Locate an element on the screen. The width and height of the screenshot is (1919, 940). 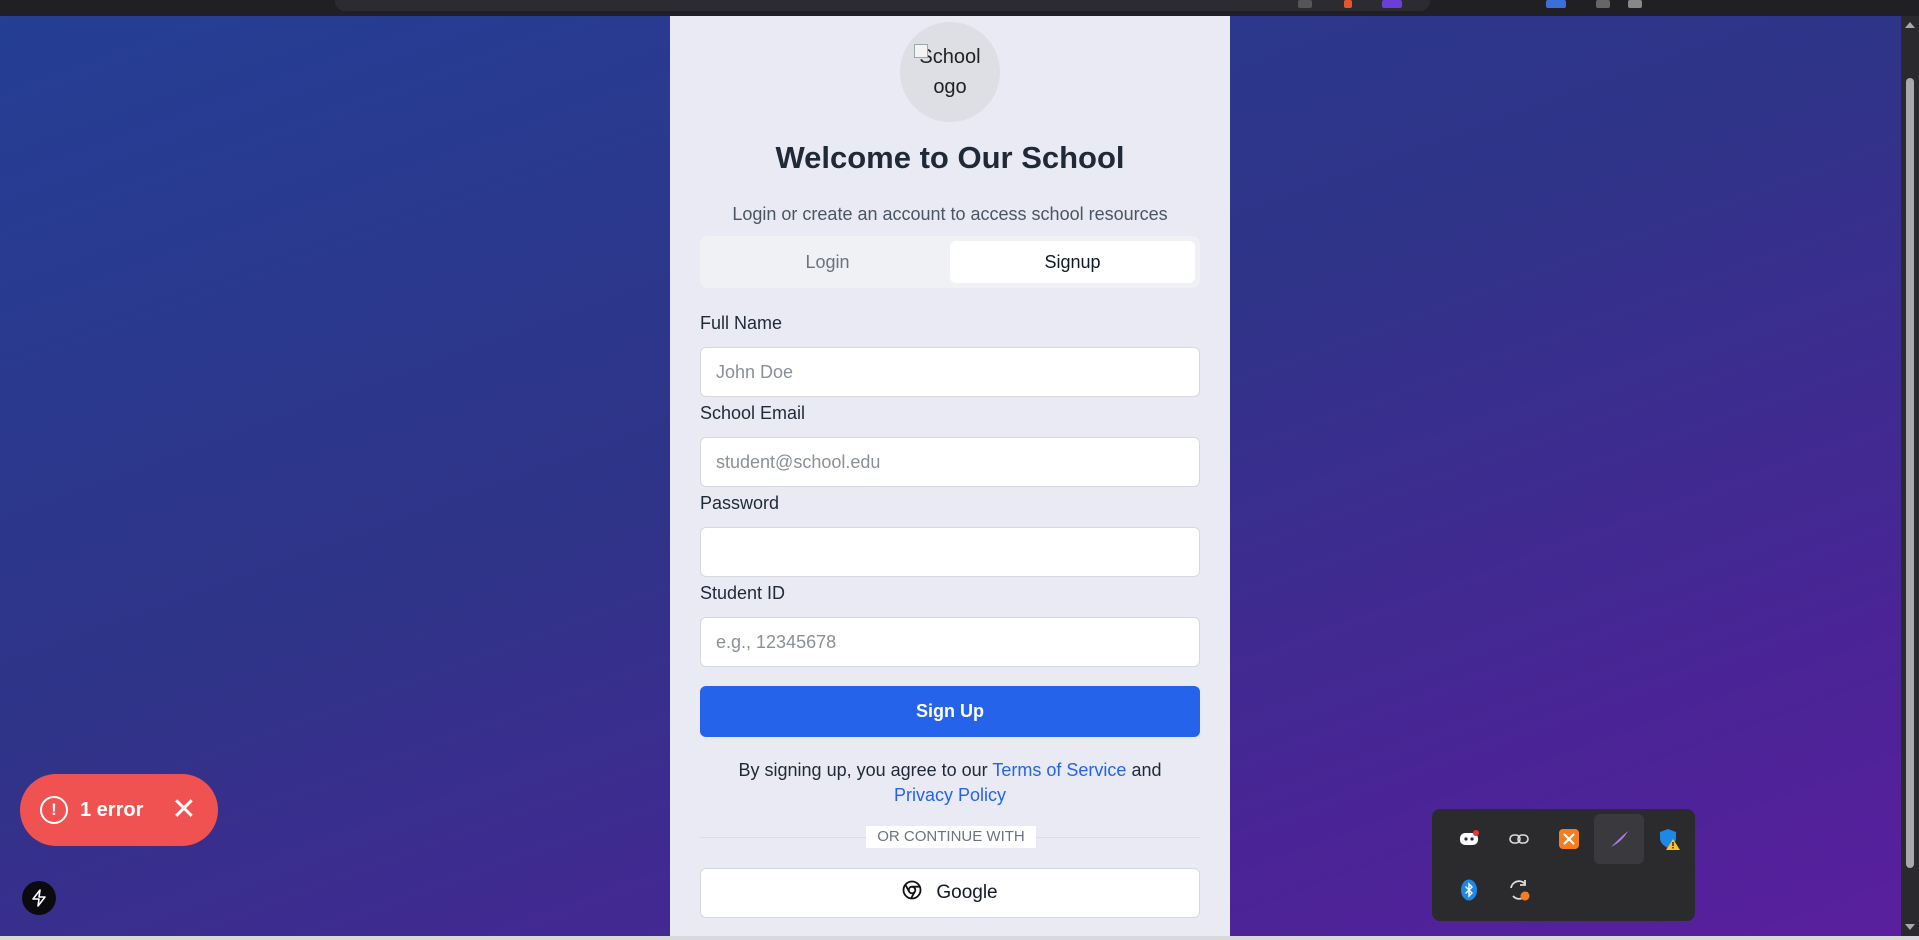
logo-alt-text-line1: School is located at coordinates (950, 57).